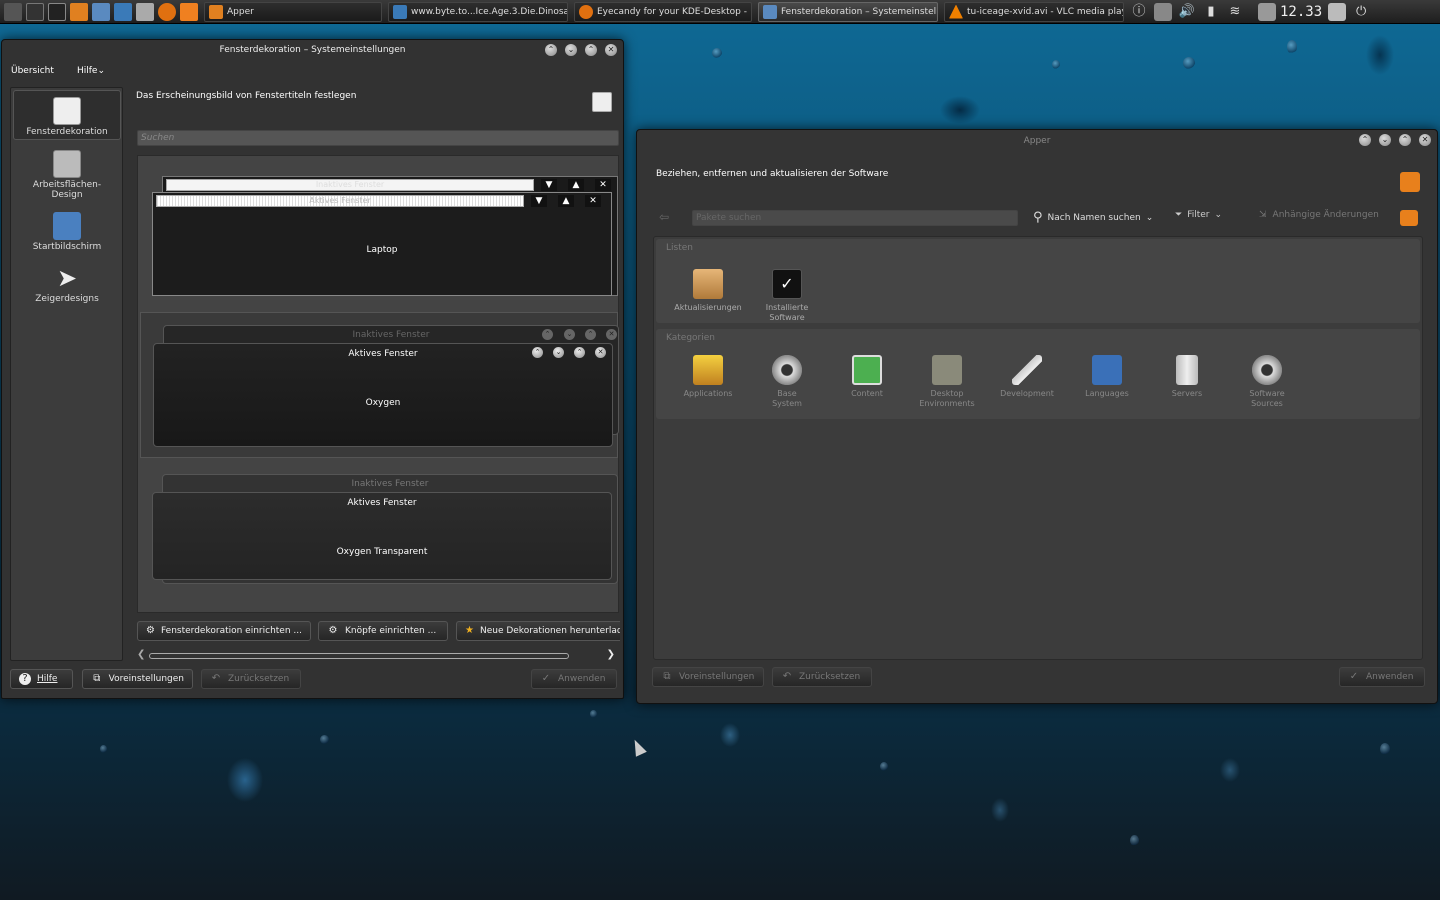  What do you see at coordinates (359, 656) in the screenshot?
I see `scroll-thumb` at bounding box center [359, 656].